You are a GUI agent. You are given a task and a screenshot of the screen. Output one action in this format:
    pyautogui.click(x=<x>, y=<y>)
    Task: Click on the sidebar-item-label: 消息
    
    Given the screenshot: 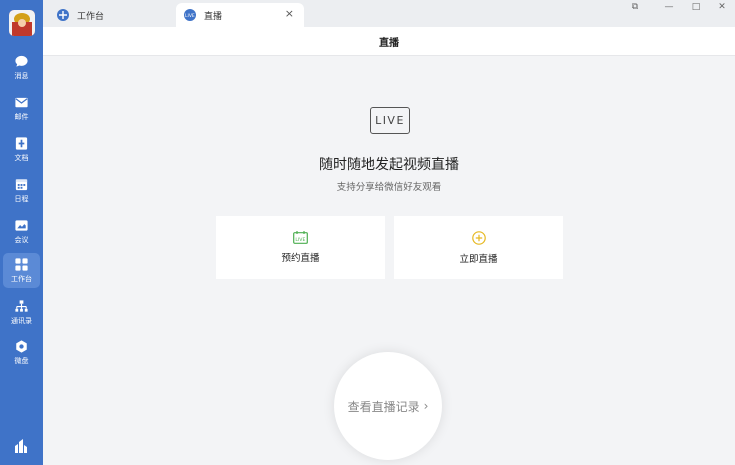 What is the action you would take?
    pyautogui.click(x=21, y=76)
    